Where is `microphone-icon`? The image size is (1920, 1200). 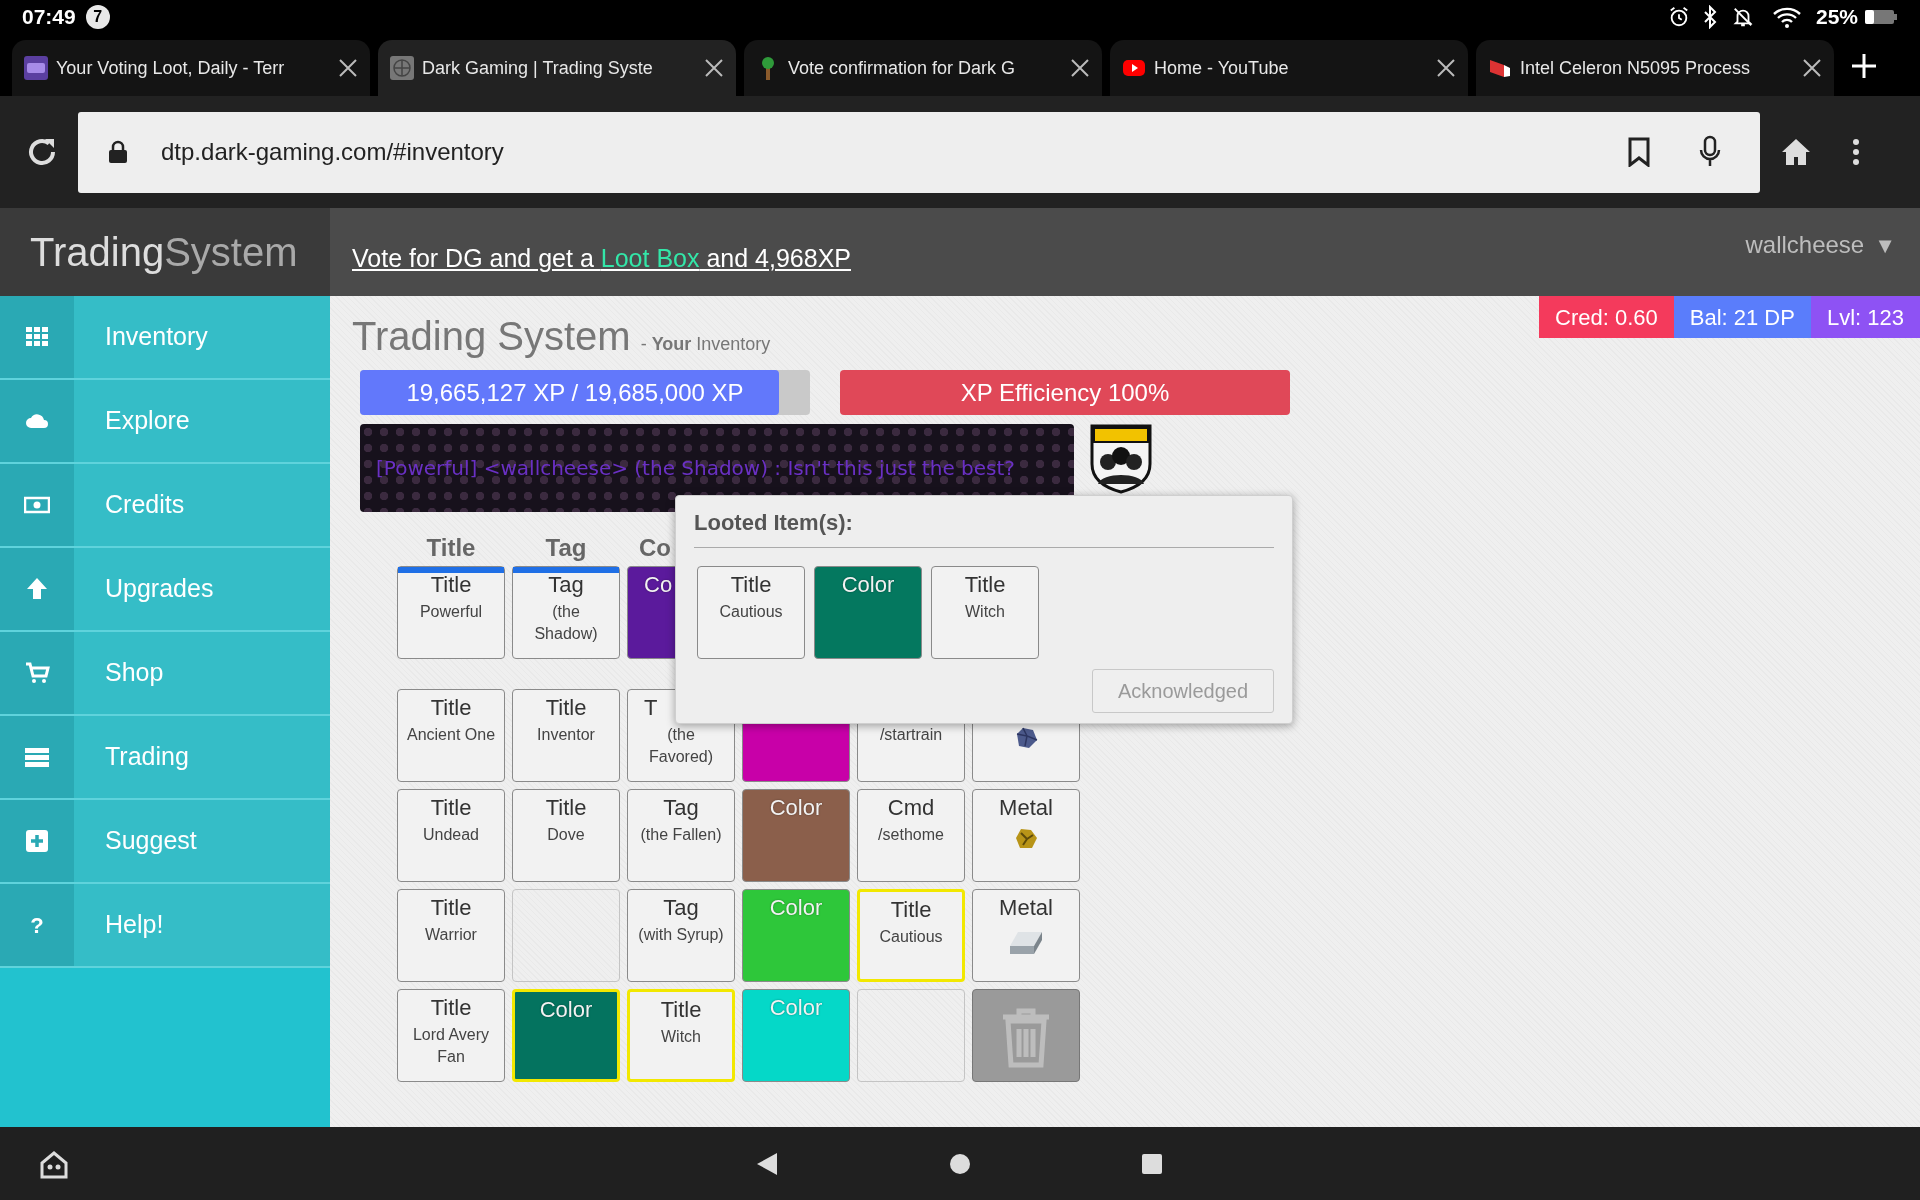 microphone-icon is located at coordinates (1710, 152).